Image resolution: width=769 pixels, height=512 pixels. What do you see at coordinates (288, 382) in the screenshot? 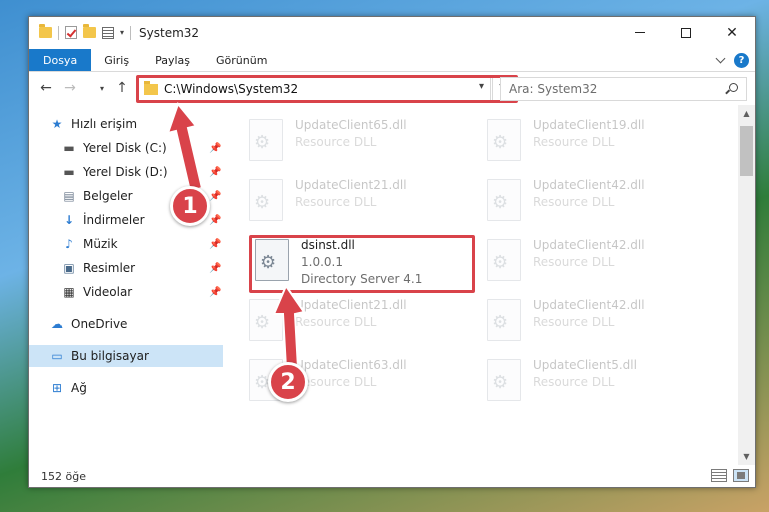
I see `step-2-badge: 2` at bounding box center [288, 382].